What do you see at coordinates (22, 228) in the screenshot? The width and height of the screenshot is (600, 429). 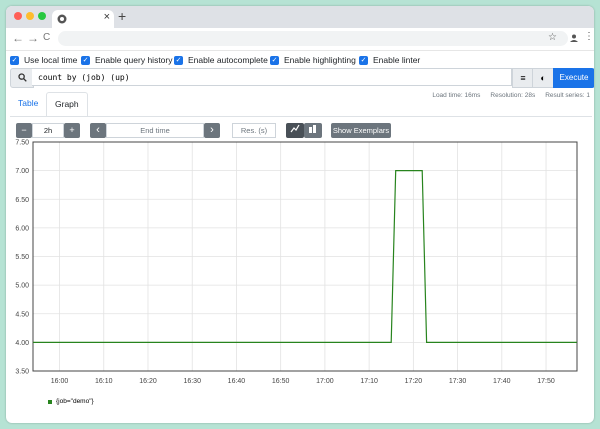 I see `y-tick-label: 6.00` at bounding box center [22, 228].